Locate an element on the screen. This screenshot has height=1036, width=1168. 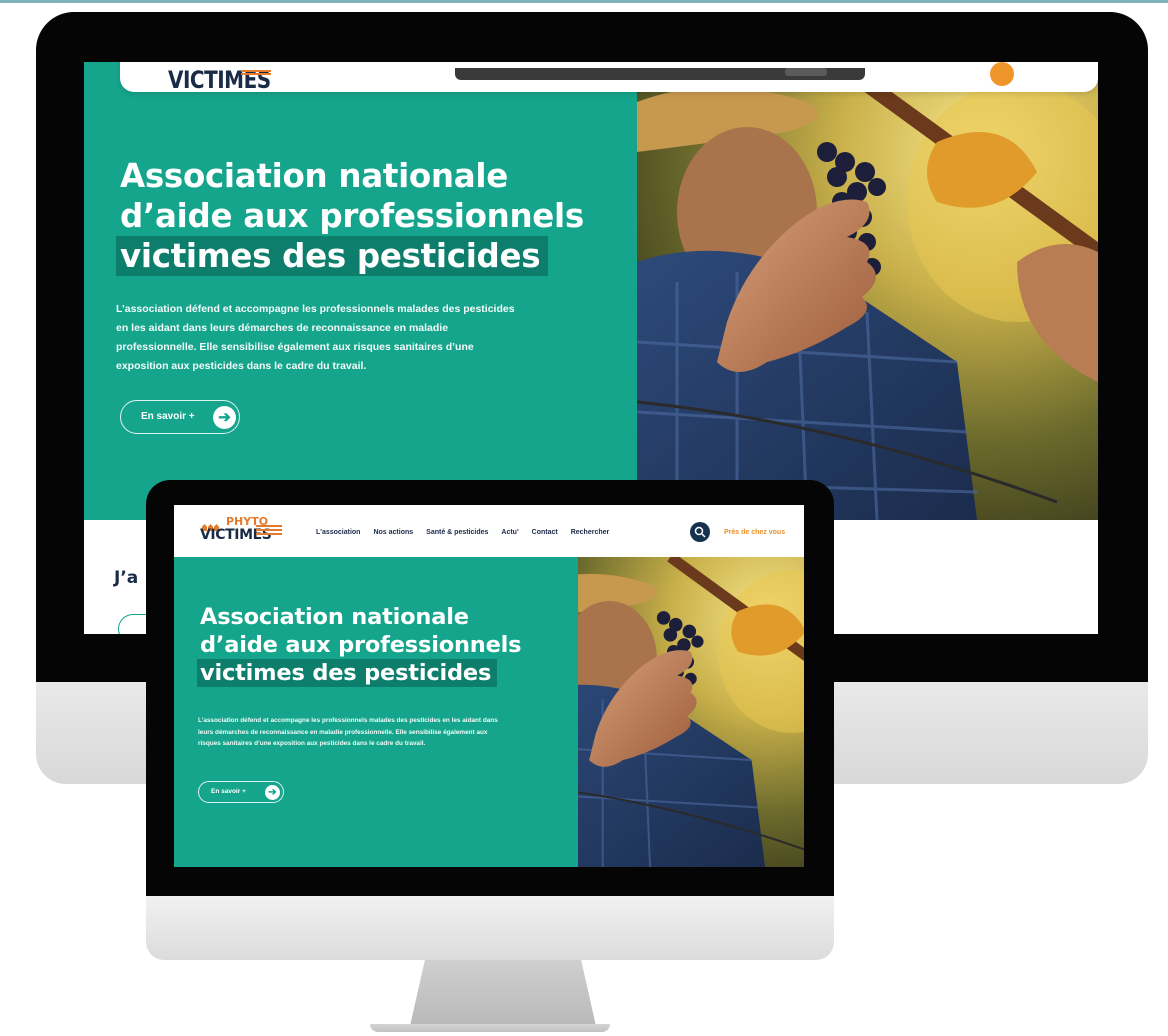
menu-item-rechercher: Rechercher is located at coordinates (590, 533).